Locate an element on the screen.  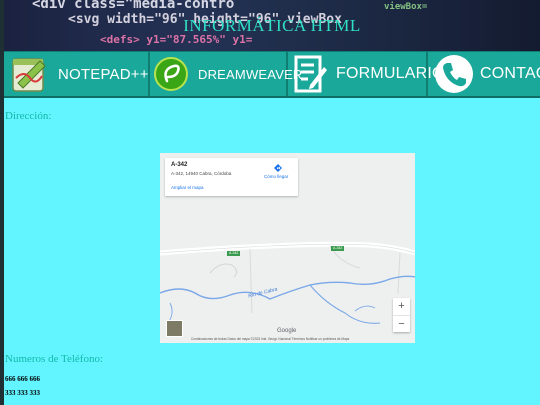
phone-number: 333 333 333 is located at coordinates (22, 393).